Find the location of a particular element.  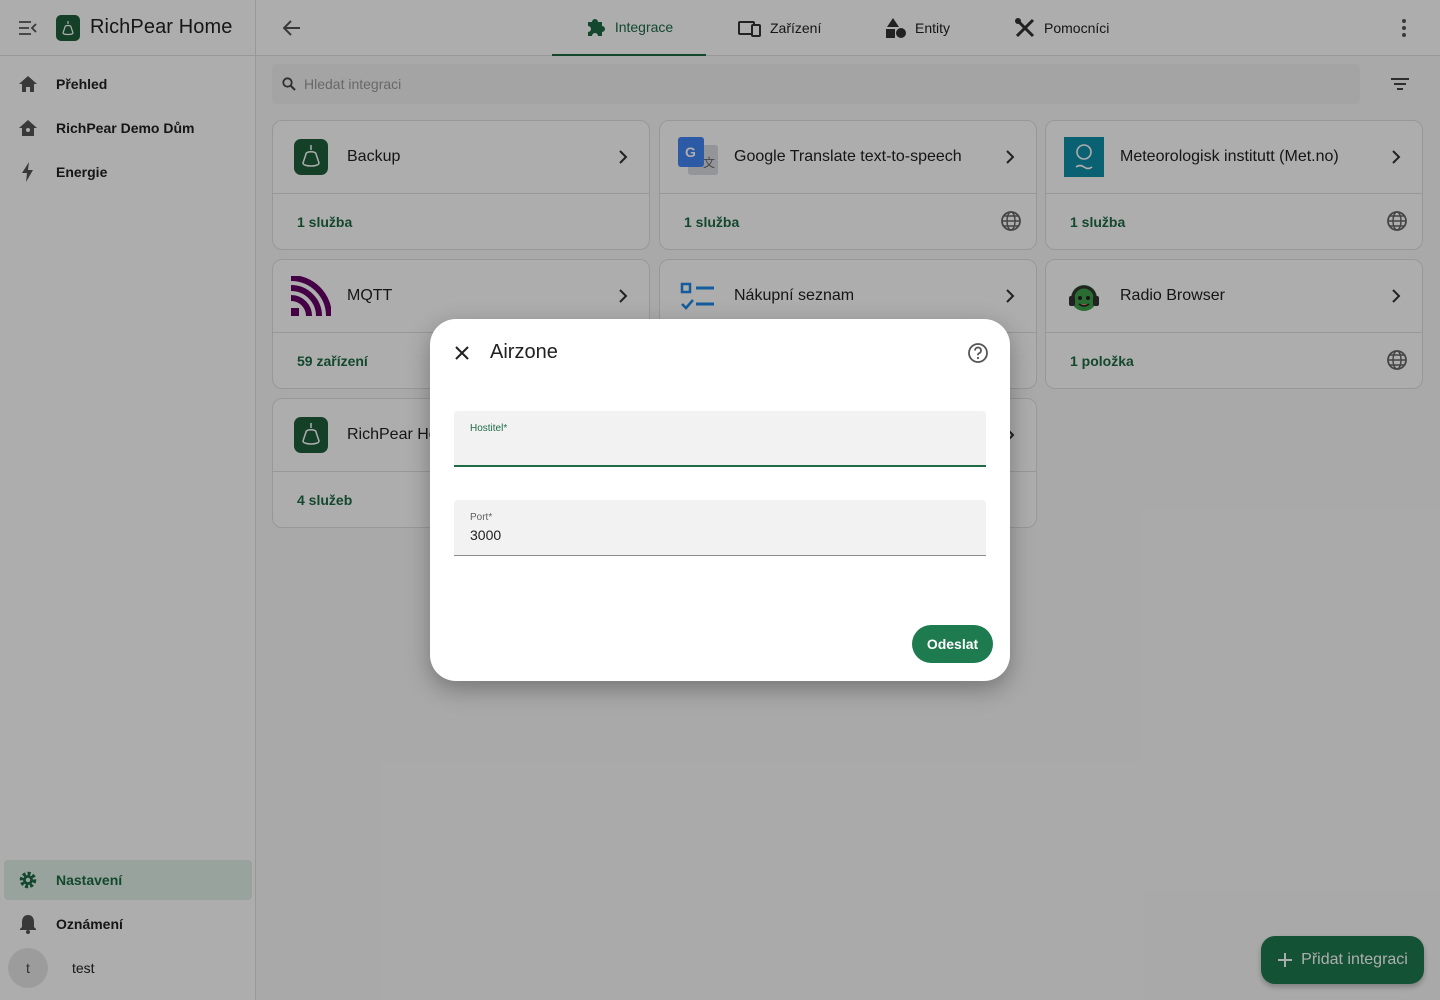

port-field-label: Port* is located at coordinates (481, 517).